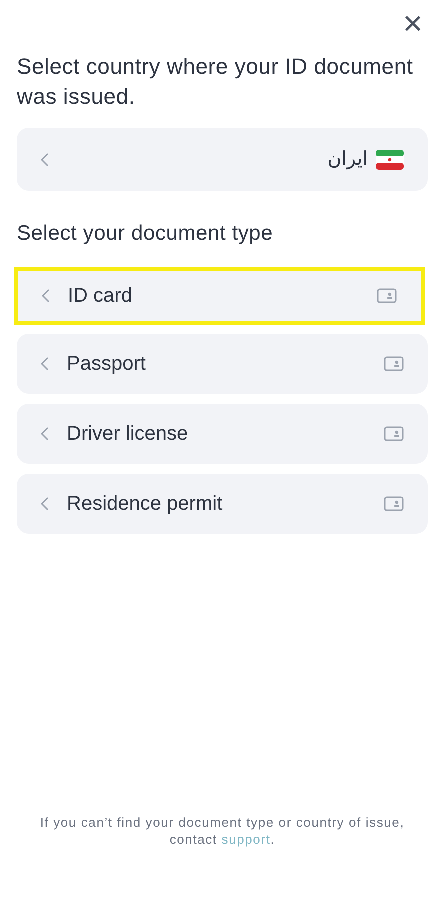 The width and height of the screenshot is (445, 900). Describe the element at coordinates (390, 160) in the screenshot. I see `flag-icon` at that location.